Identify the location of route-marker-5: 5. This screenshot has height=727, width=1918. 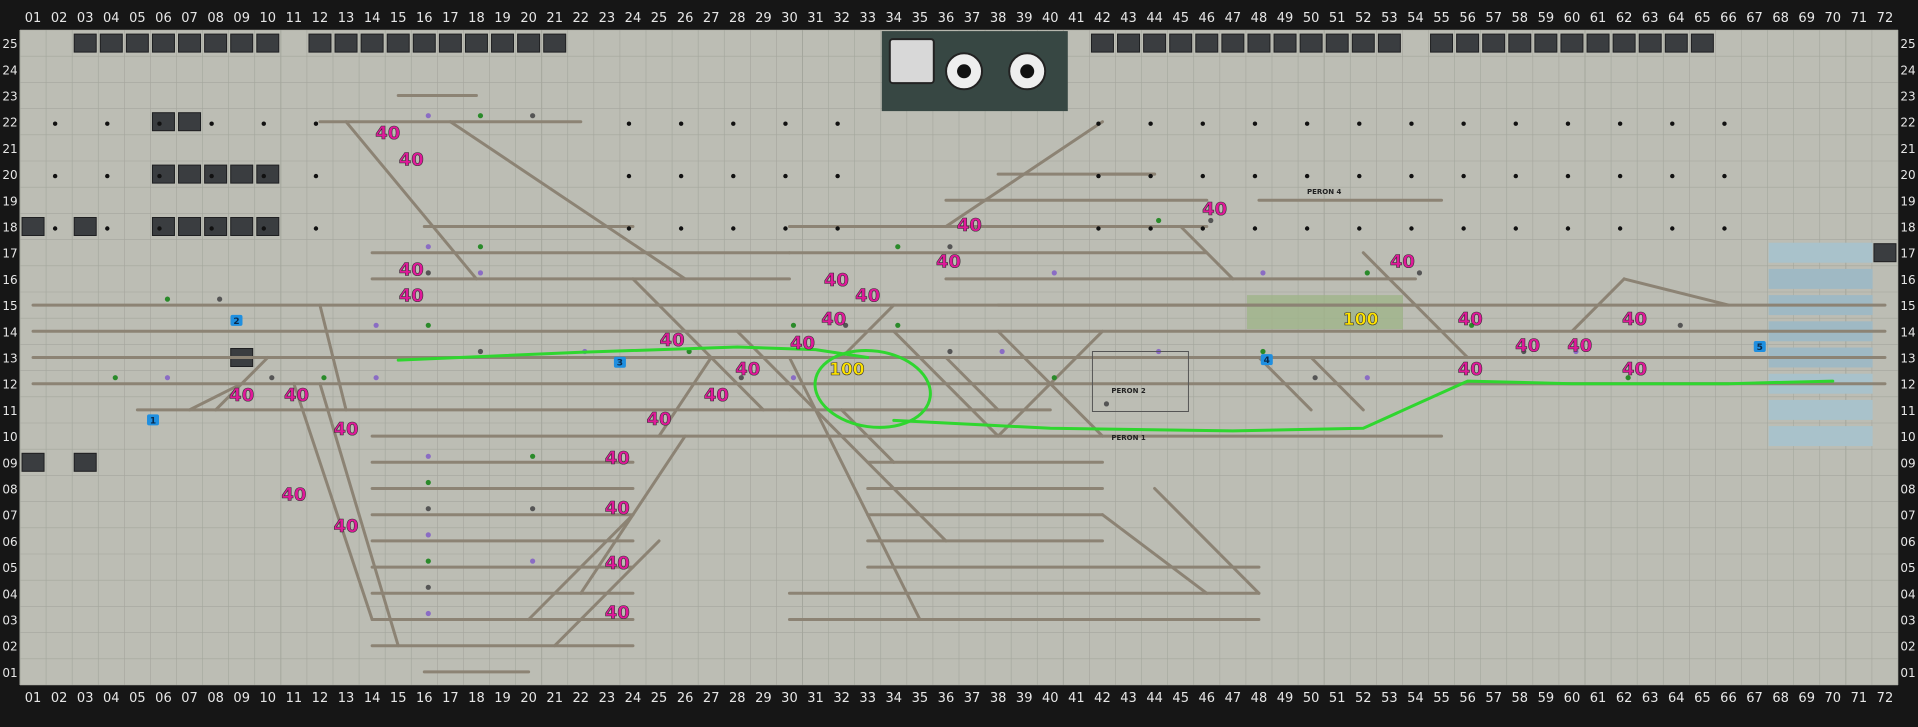
(1759, 347).